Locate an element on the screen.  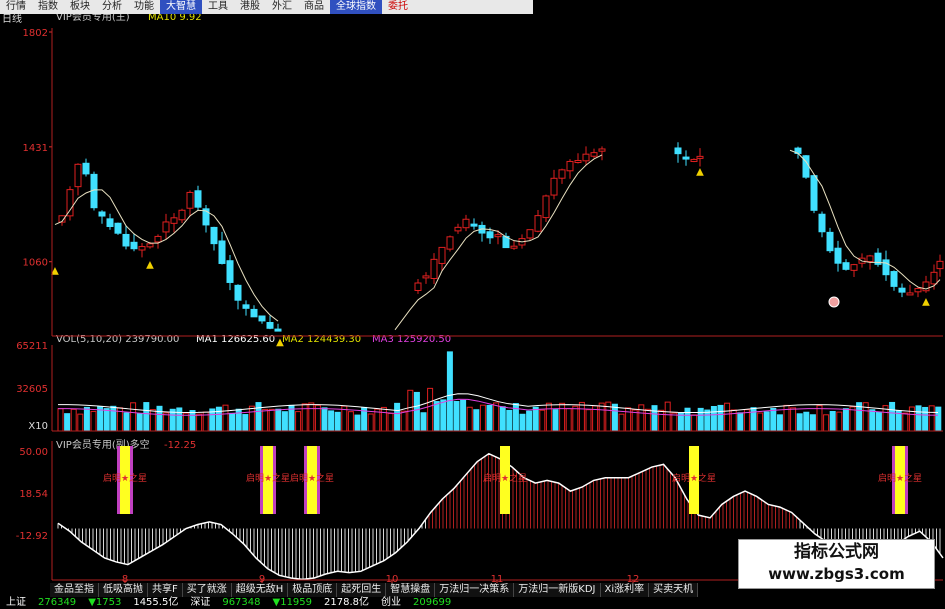
indicator-tab: 超级无敌H is located at coordinates (260, 590).